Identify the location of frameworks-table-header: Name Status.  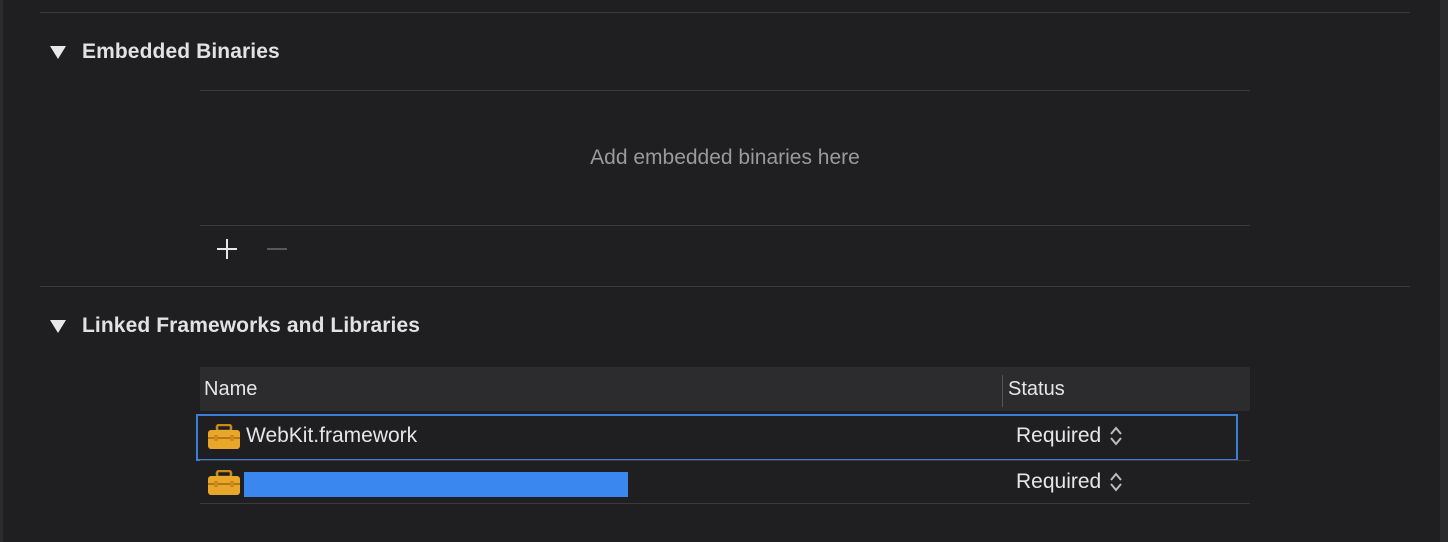
(725, 389).